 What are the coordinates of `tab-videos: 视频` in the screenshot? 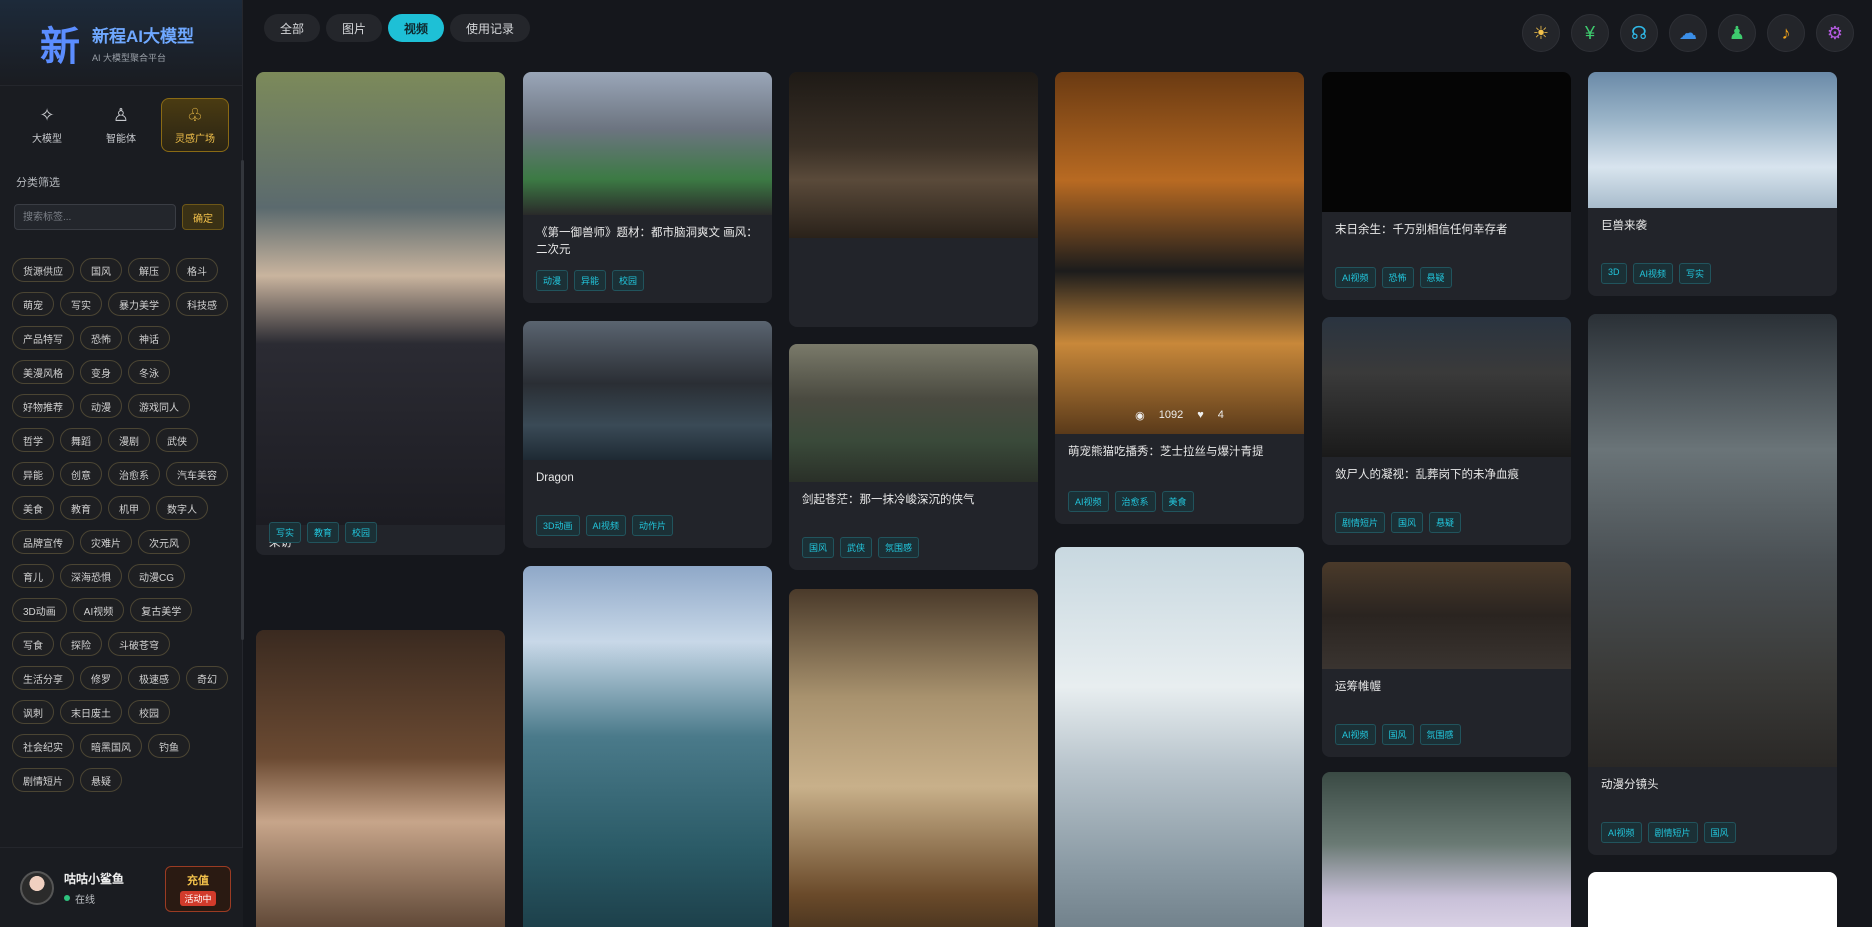 It's located at (416, 28).